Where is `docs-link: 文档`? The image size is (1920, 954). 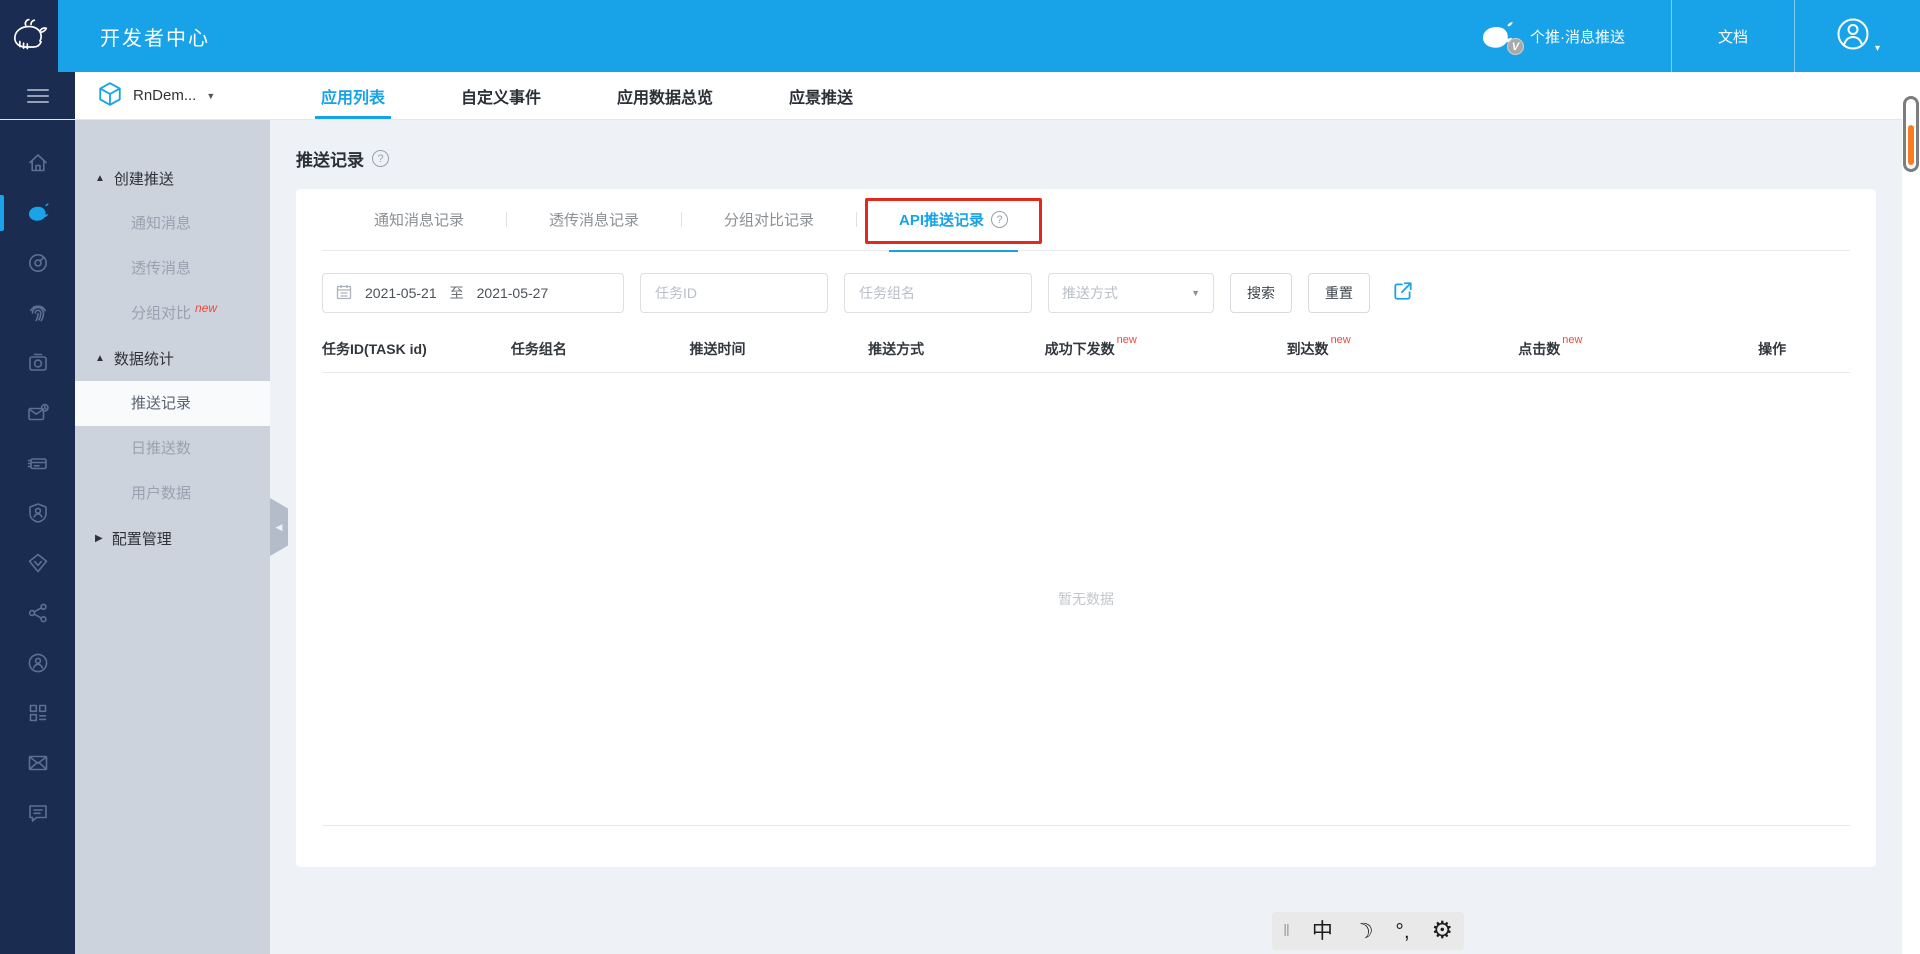
docs-link: 文档 is located at coordinates (1733, 36).